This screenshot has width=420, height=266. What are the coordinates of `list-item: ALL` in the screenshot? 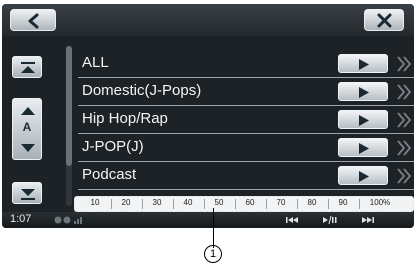 It's located at (246, 65).